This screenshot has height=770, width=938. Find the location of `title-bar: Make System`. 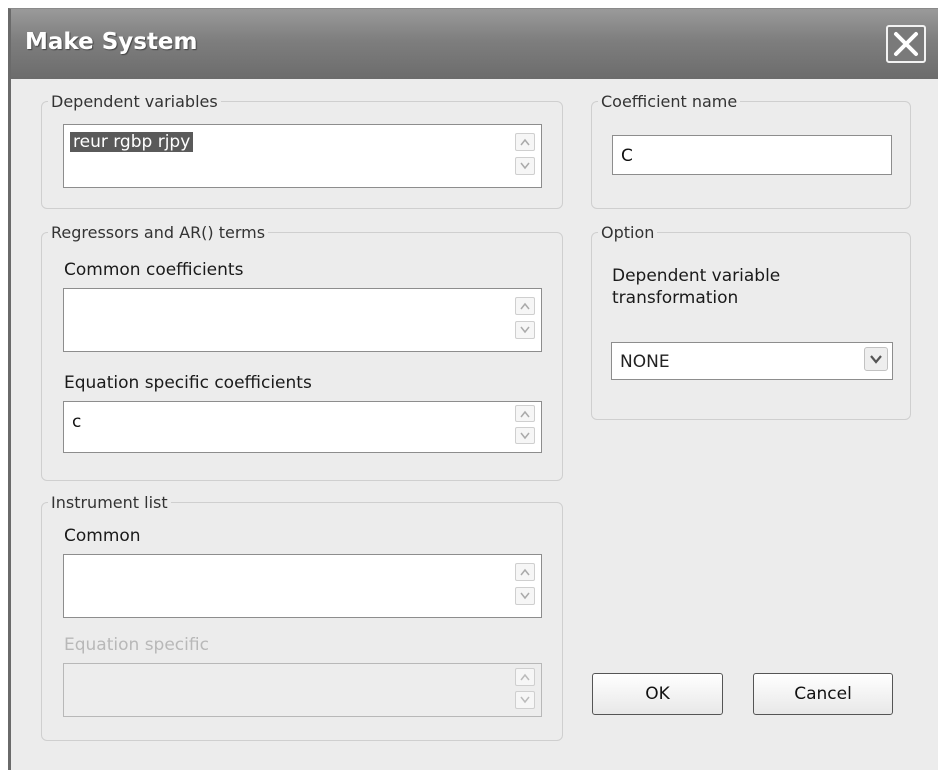

title-bar: Make System is located at coordinates (474, 44).